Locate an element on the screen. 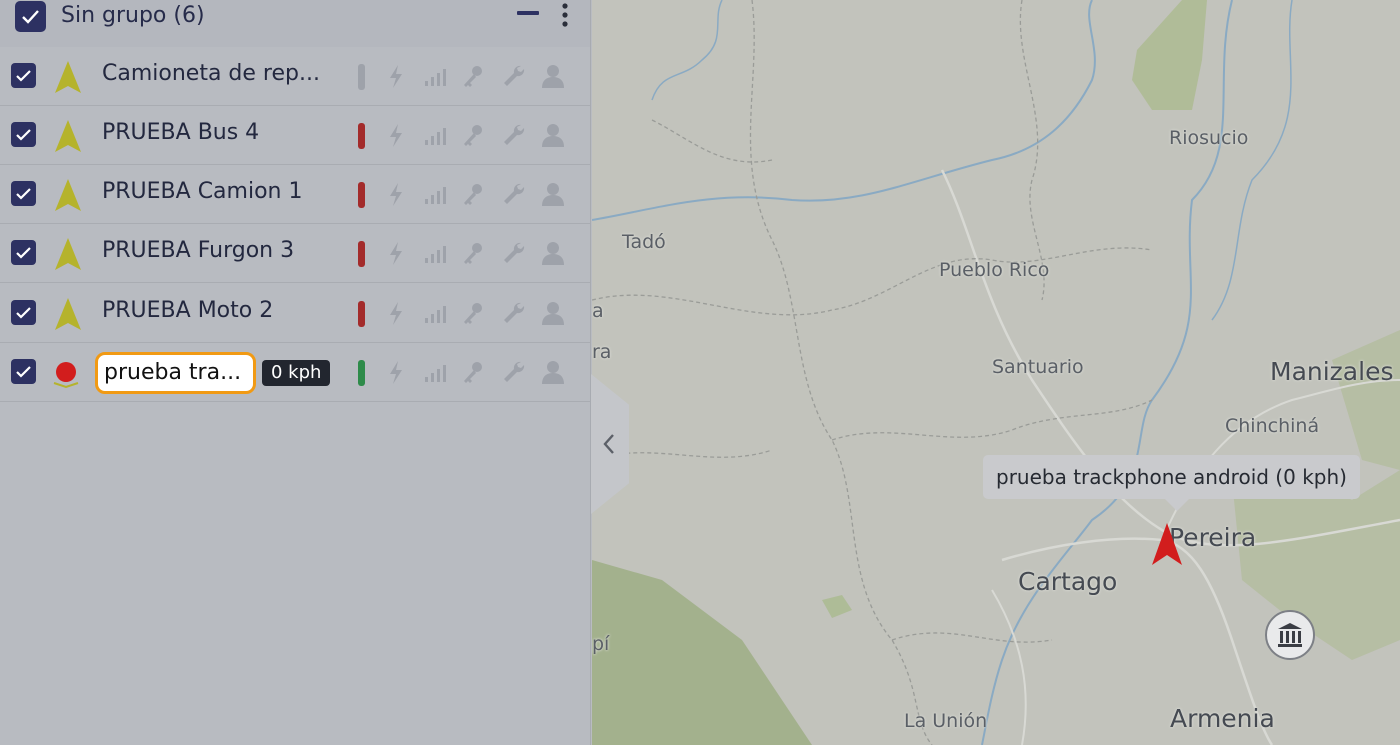  map-label-manizales: Manizales is located at coordinates (1332, 371).